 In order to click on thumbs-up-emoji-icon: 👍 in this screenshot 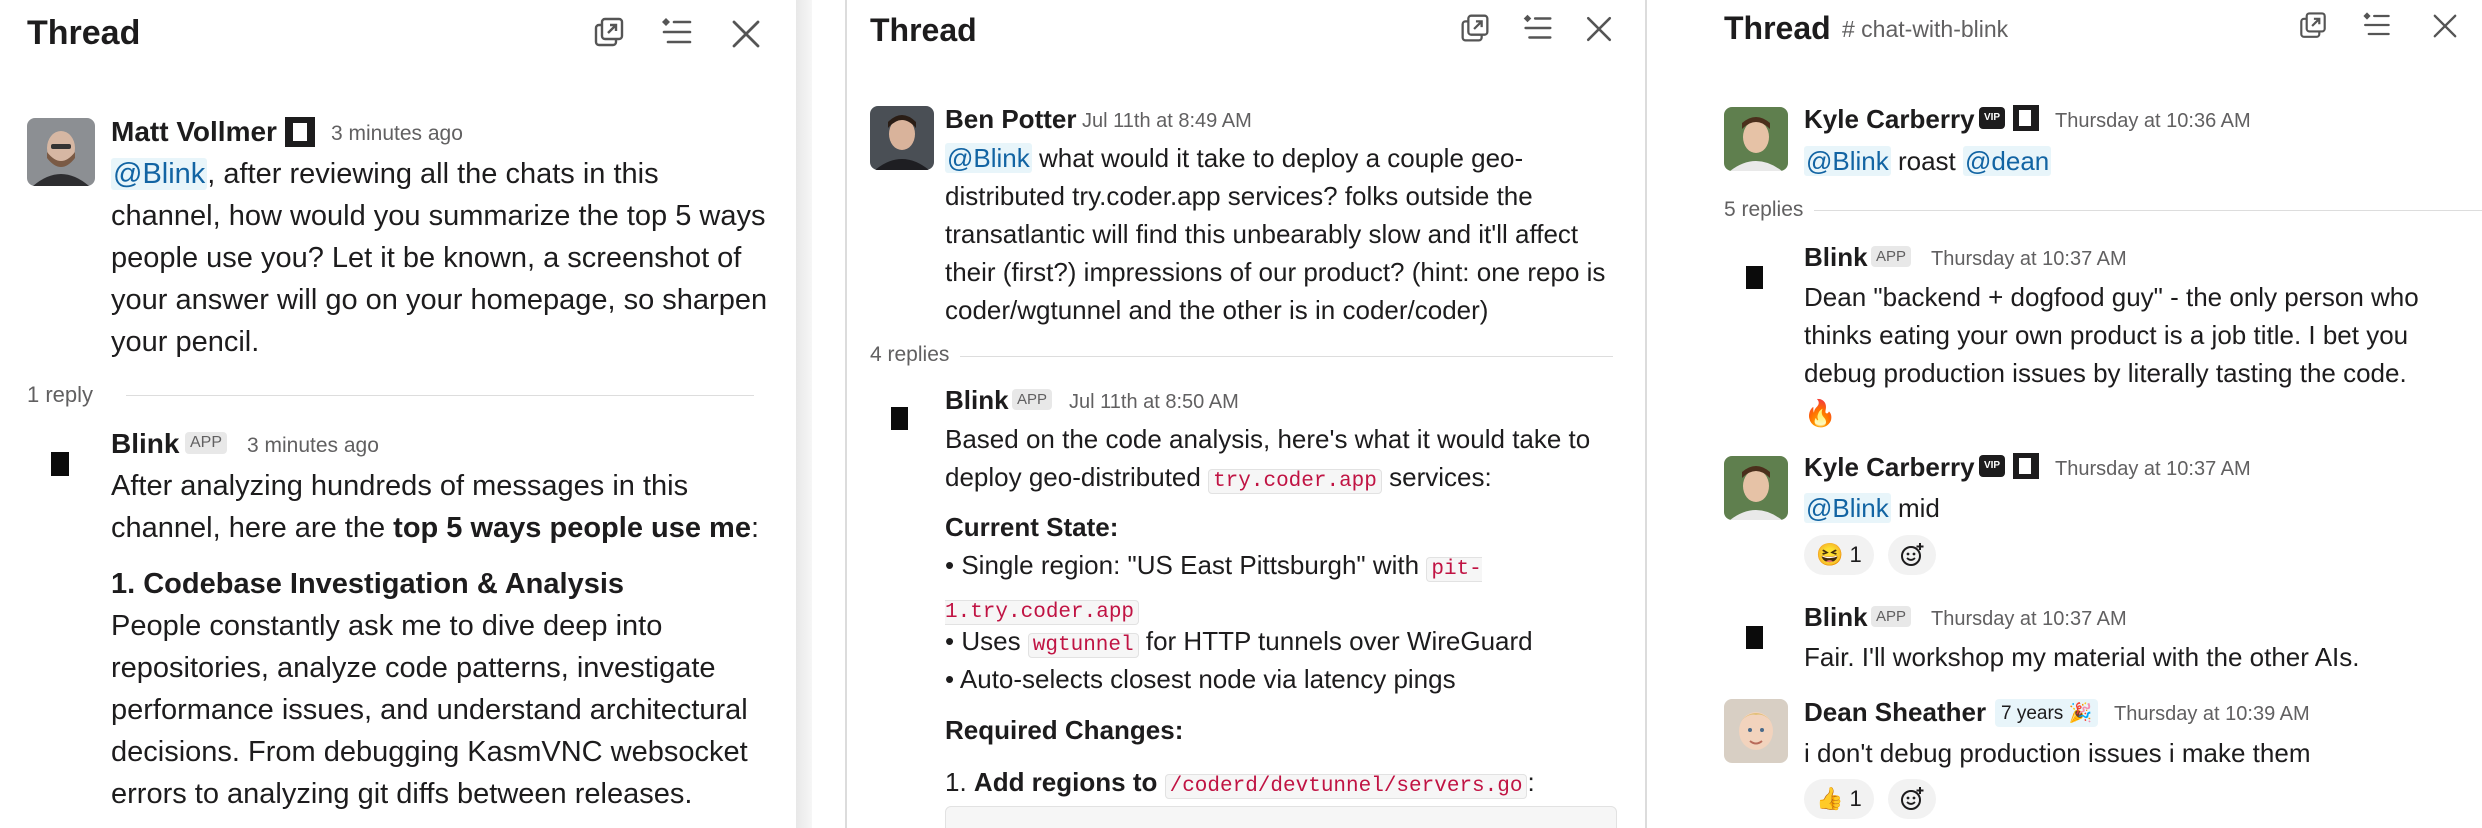, I will do `click(1830, 798)`.